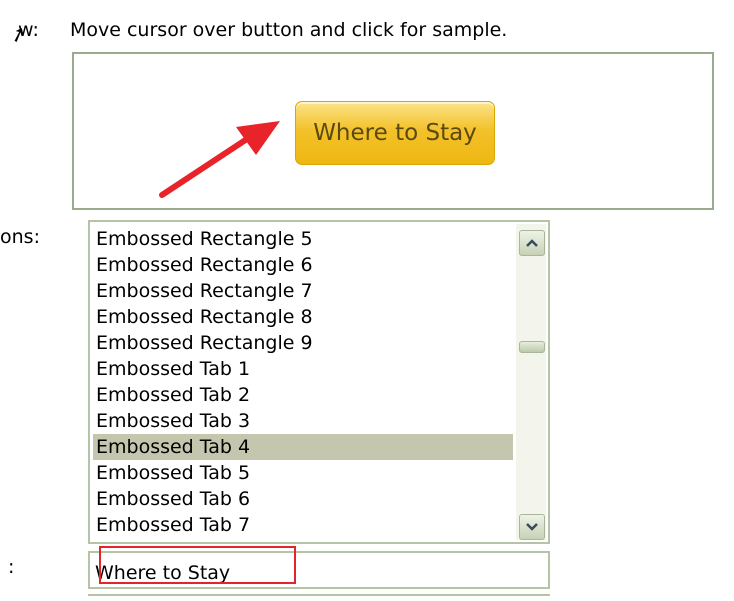 This screenshot has height=601, width=734. What do you see at coordinates (303, 447) in the screenshot?
I see `list-item: Embossed Tab 4` at bounding box center [303, 447].